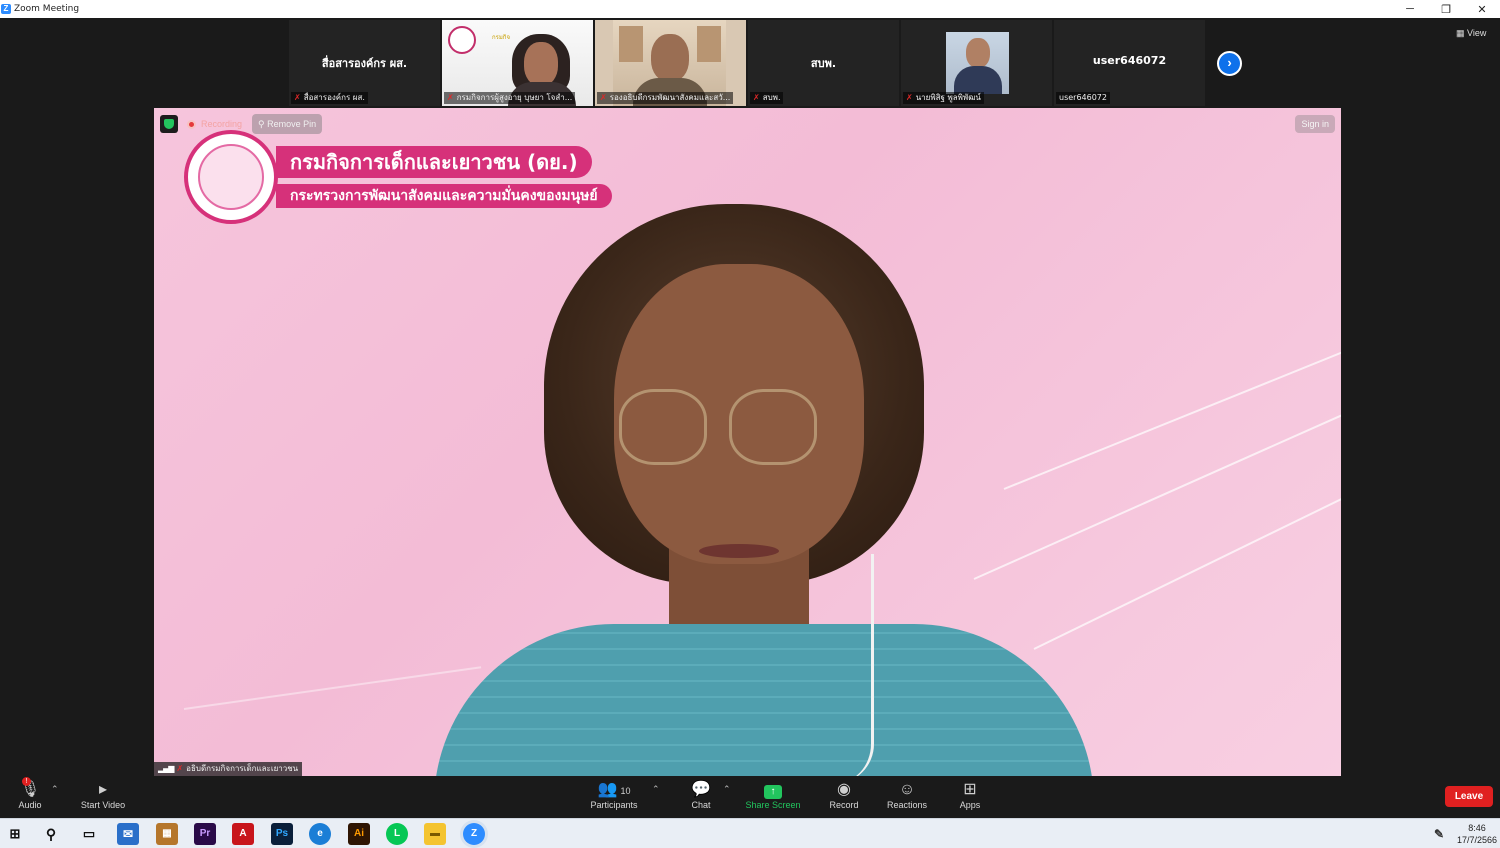 The image size is (1500, 848). Describe the element at coordinates (1477, 828) in the screenshot. I see `clock-time: 8:46` at that location.